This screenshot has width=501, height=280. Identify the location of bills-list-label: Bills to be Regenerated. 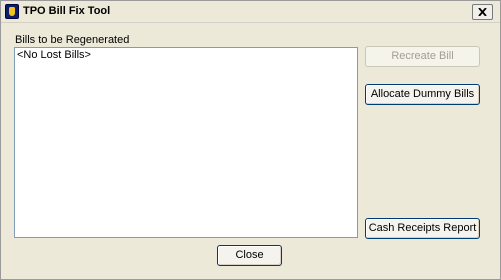
(72, 40).